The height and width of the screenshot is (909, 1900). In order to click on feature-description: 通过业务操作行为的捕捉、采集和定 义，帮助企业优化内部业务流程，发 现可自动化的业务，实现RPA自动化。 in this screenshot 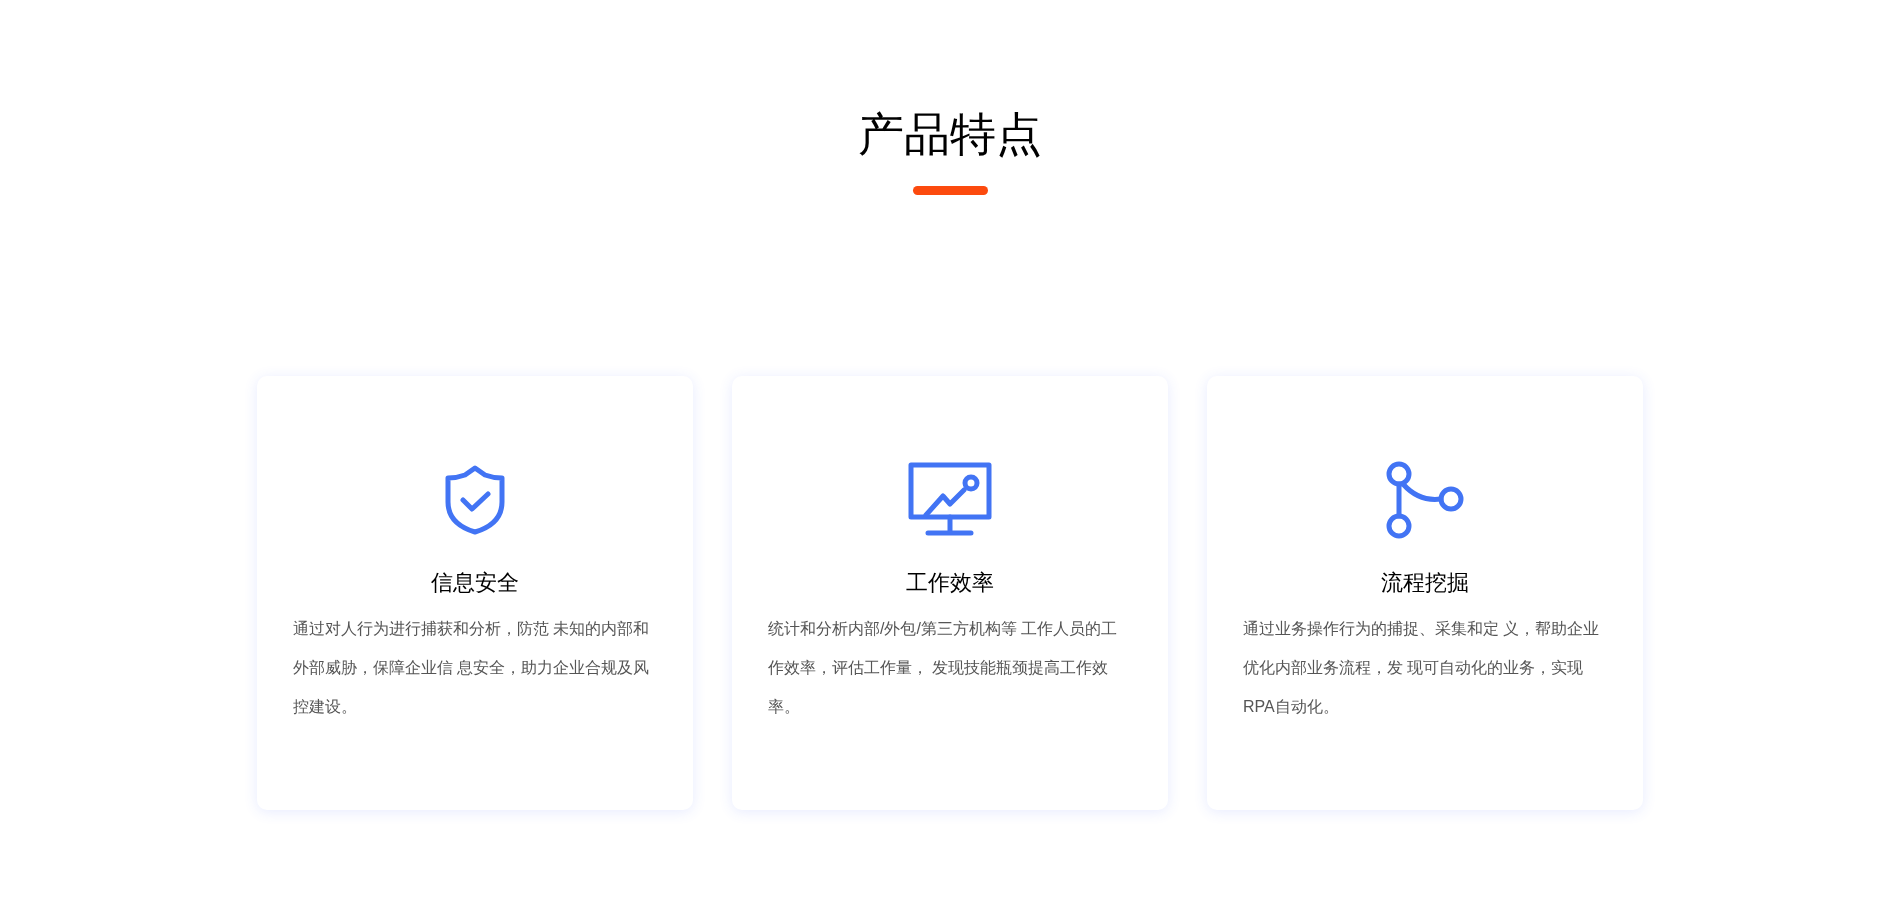, I will do `click(1422, 668)`.